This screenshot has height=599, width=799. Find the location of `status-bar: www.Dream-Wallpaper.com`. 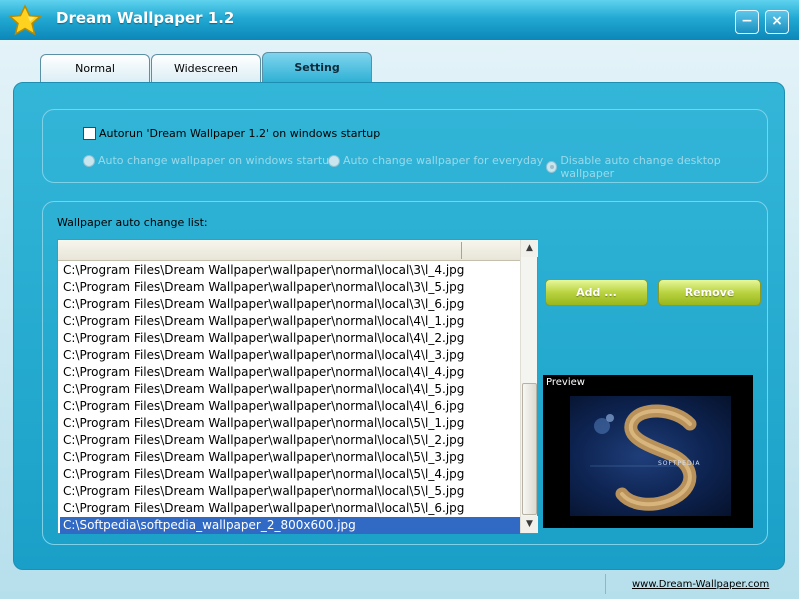

status-bar: www.Dream-Wallpaper.com is located at coordinates (399, 585).